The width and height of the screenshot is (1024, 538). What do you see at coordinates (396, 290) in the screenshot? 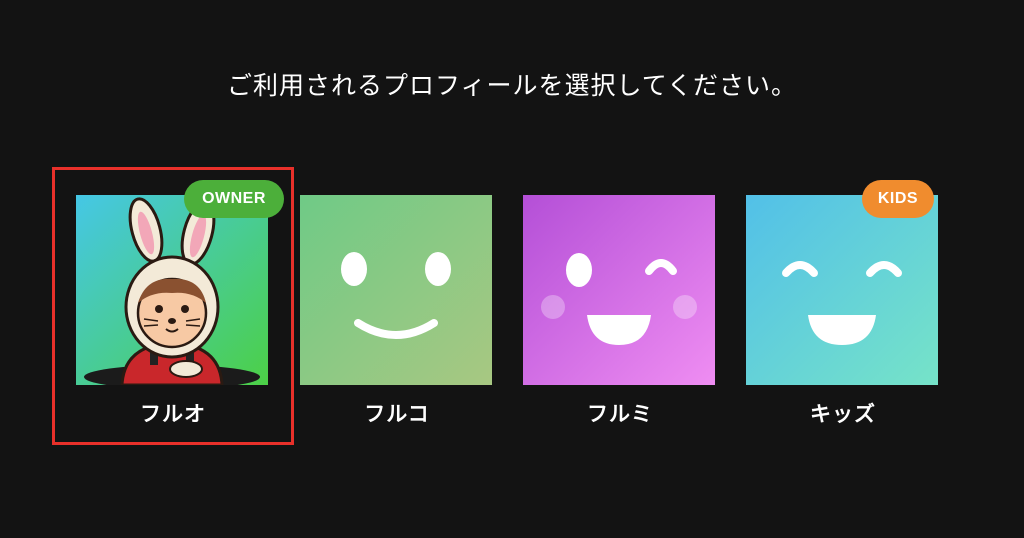
I see `smiling-face-icon` at bounding box center [396, 290].